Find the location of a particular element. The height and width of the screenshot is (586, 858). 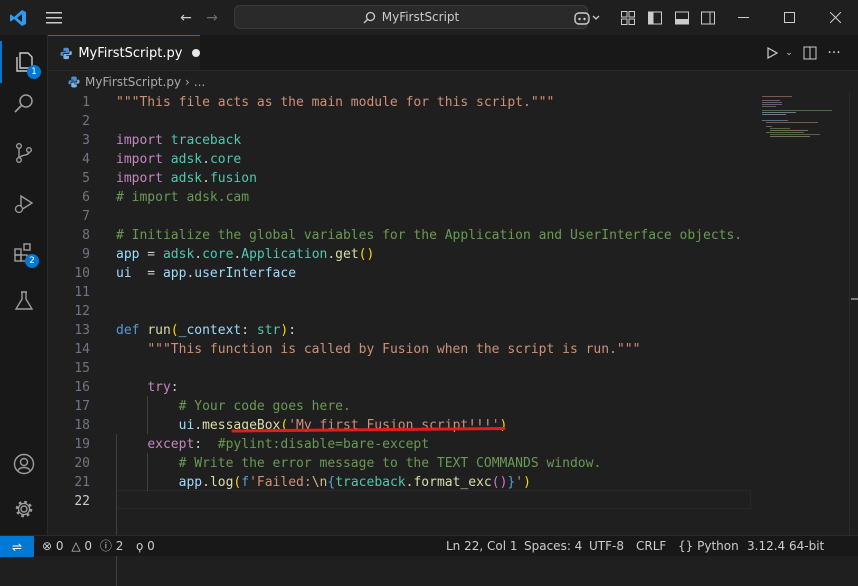

source-control-icon is located at coordinates (23, 153).